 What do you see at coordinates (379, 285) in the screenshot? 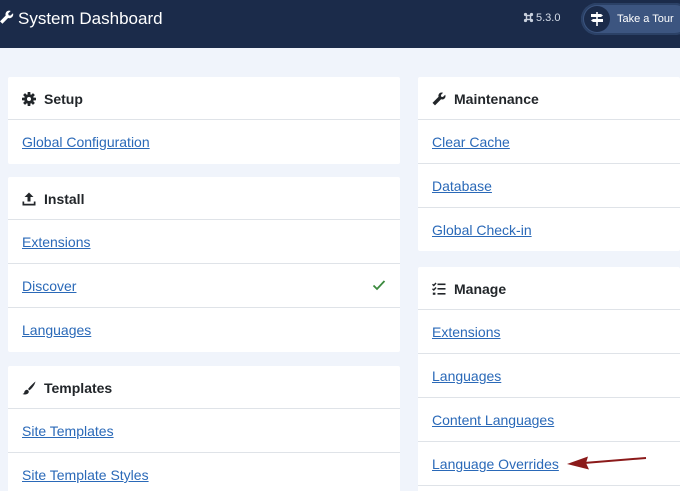
I see `check-icon` at bounding box center [379, 285].